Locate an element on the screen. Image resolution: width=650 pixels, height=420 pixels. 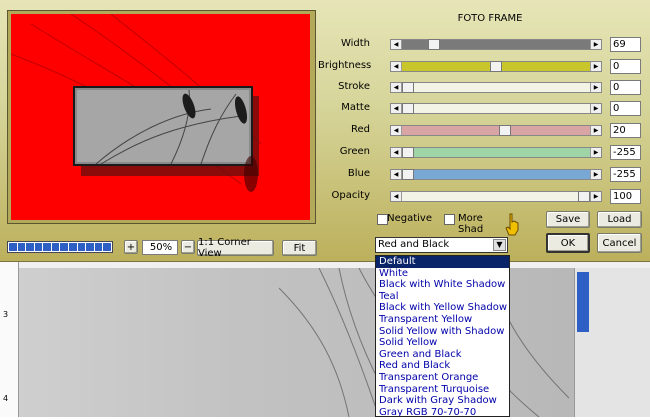
slider-label-width: Width is located at coordinates (355, 43).